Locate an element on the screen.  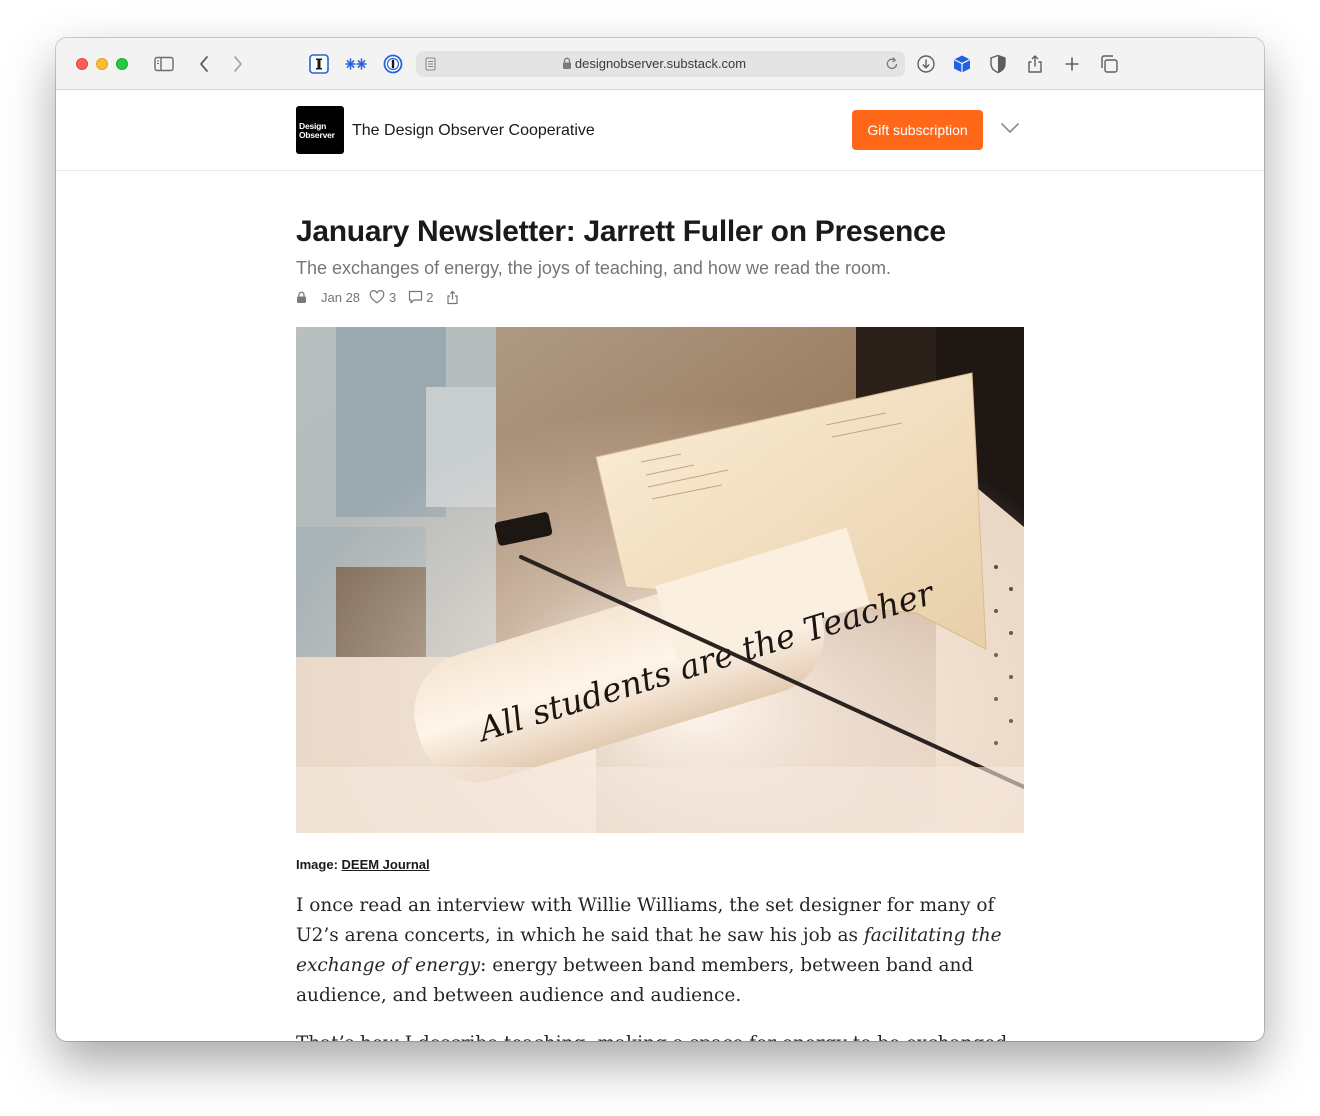
browser-toolbar: designobserver.substack.com is located at coordinates (660, 64).